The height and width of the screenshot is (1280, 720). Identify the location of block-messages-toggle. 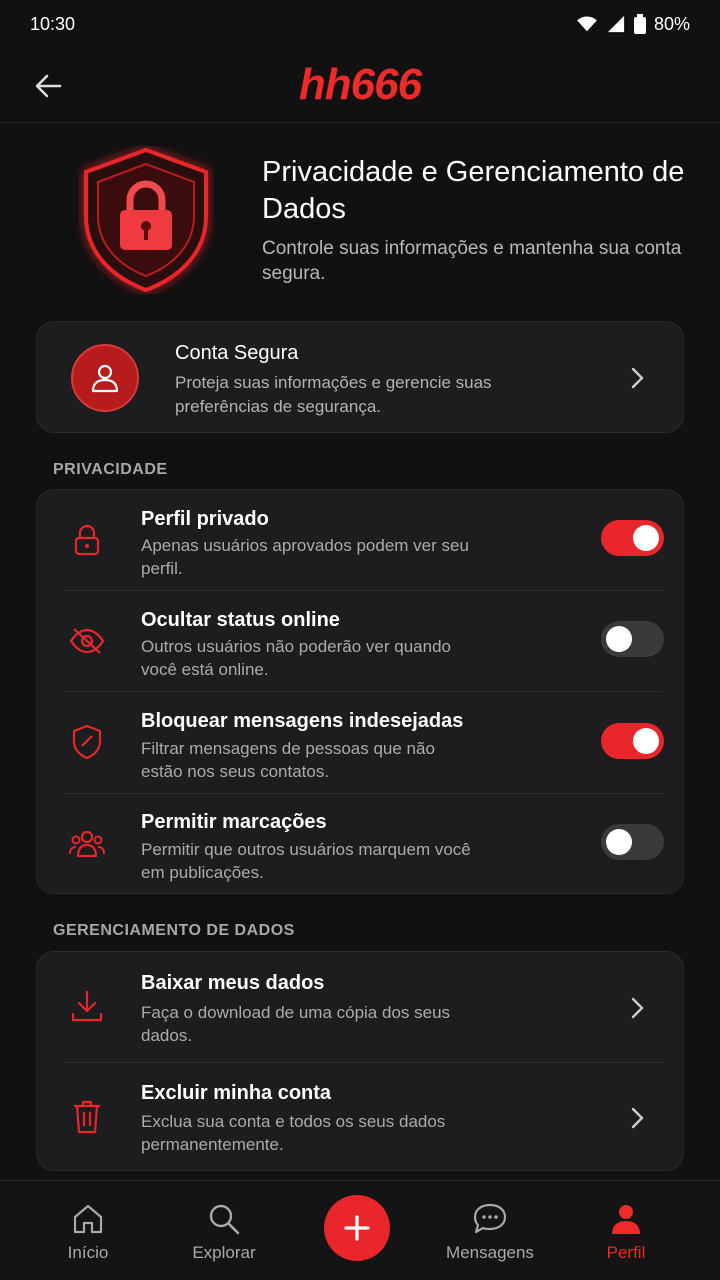
(632, 741).